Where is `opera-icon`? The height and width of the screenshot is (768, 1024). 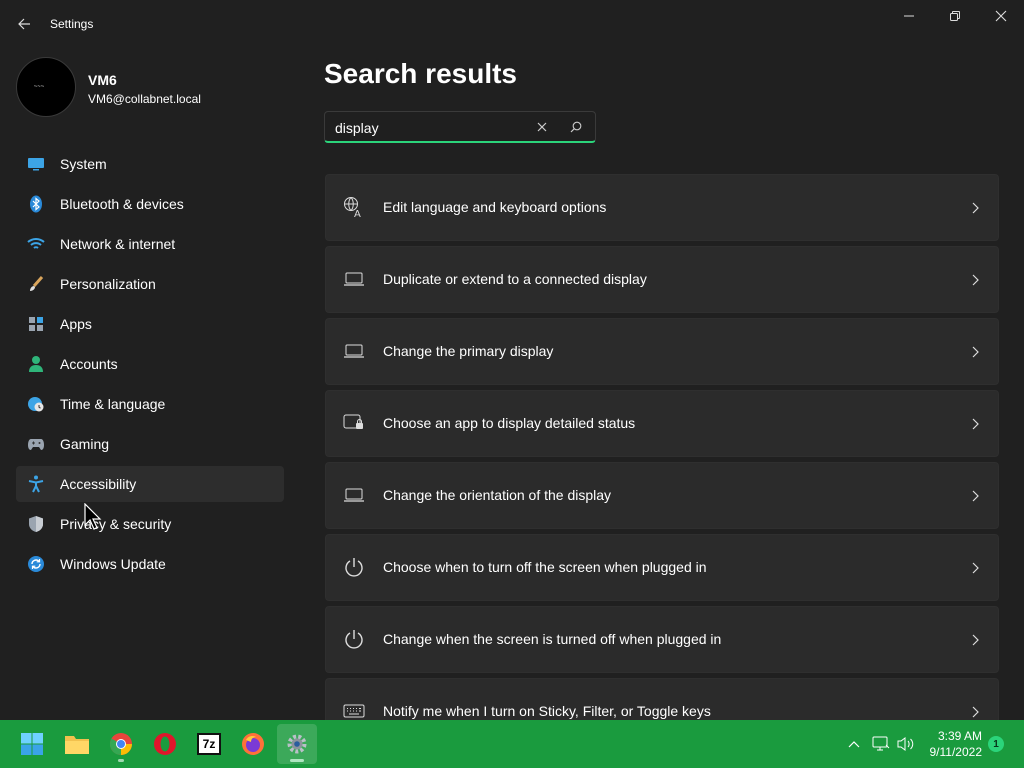 opera-icon is located at coordinates (165, 744).